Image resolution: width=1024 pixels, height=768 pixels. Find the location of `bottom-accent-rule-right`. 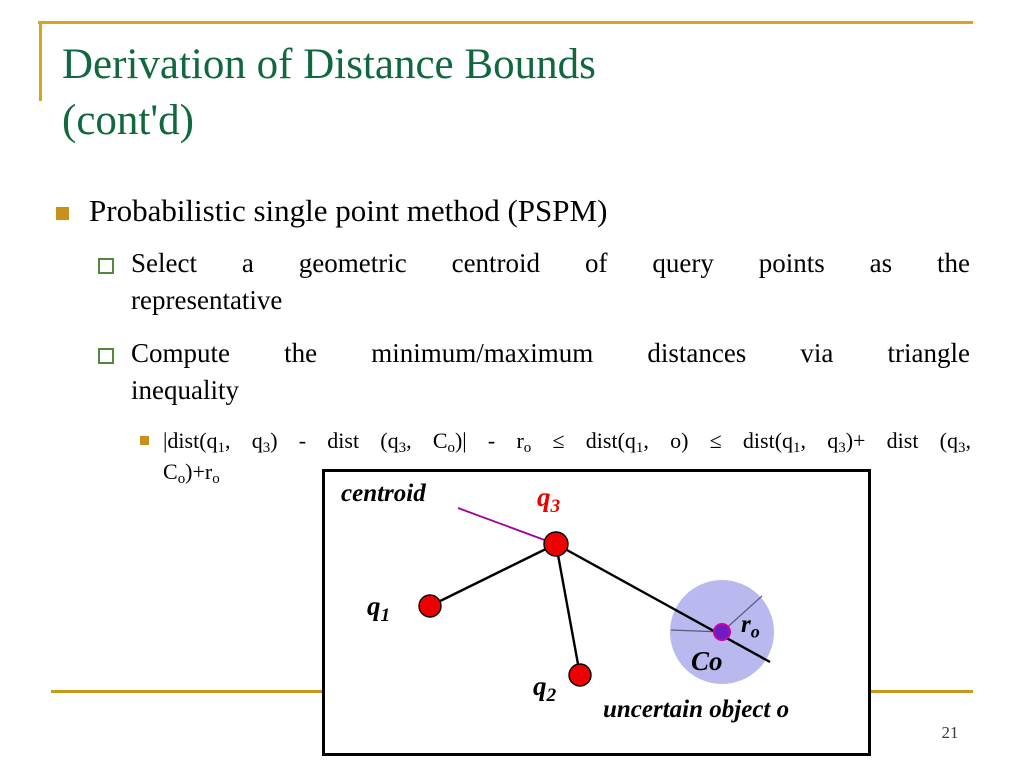

bottom-accent-rule-right is located at coordinates (922, 691).